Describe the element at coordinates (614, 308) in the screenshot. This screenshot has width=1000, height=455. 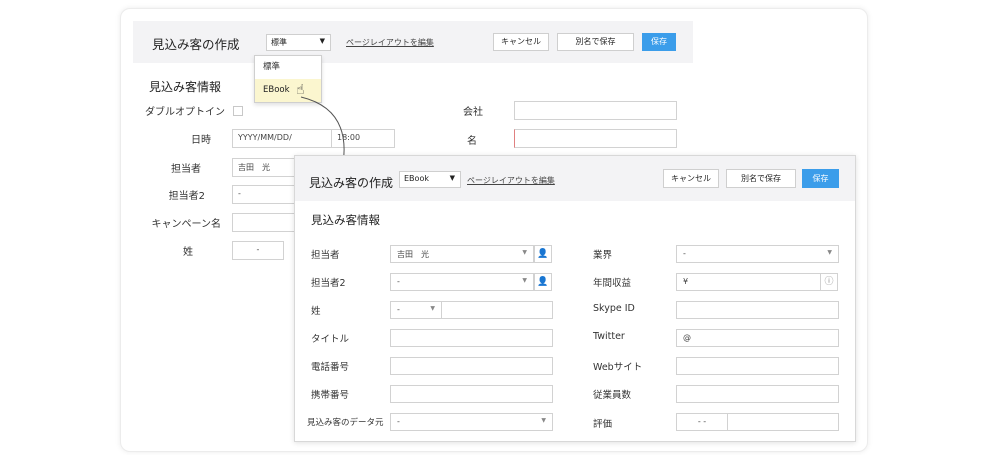
I see `fg-label-skype: Skype ID` at that location.